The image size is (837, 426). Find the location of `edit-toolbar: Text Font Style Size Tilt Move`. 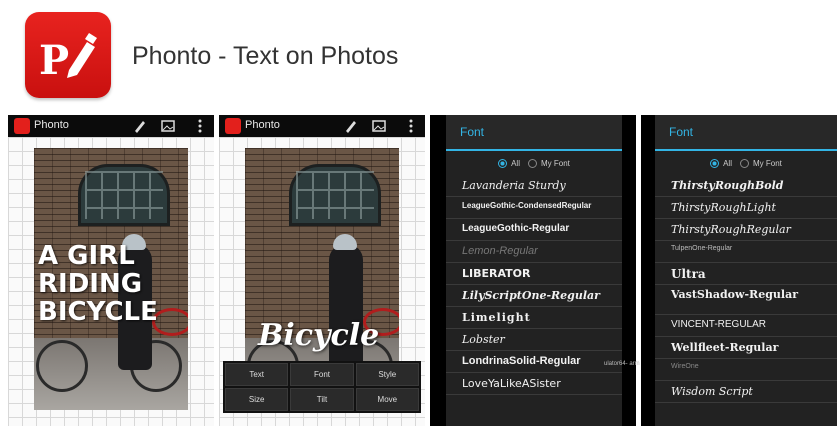

edit-toolbar: Text Font Style Size Tilt Move is located at coordinates (322, 387).